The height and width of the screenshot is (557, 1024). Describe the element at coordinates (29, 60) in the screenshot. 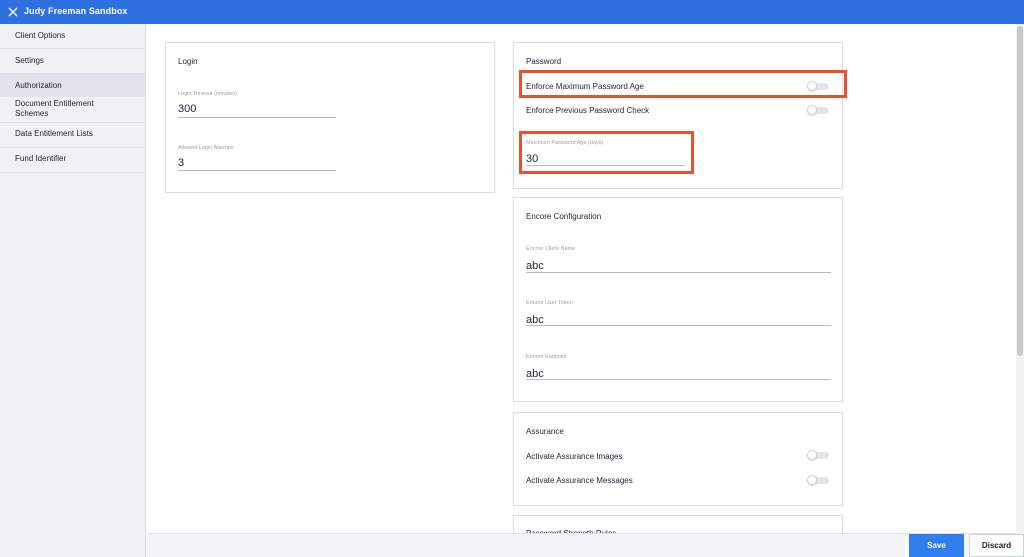

I see `sidebar-item-label: Settings` at that location.